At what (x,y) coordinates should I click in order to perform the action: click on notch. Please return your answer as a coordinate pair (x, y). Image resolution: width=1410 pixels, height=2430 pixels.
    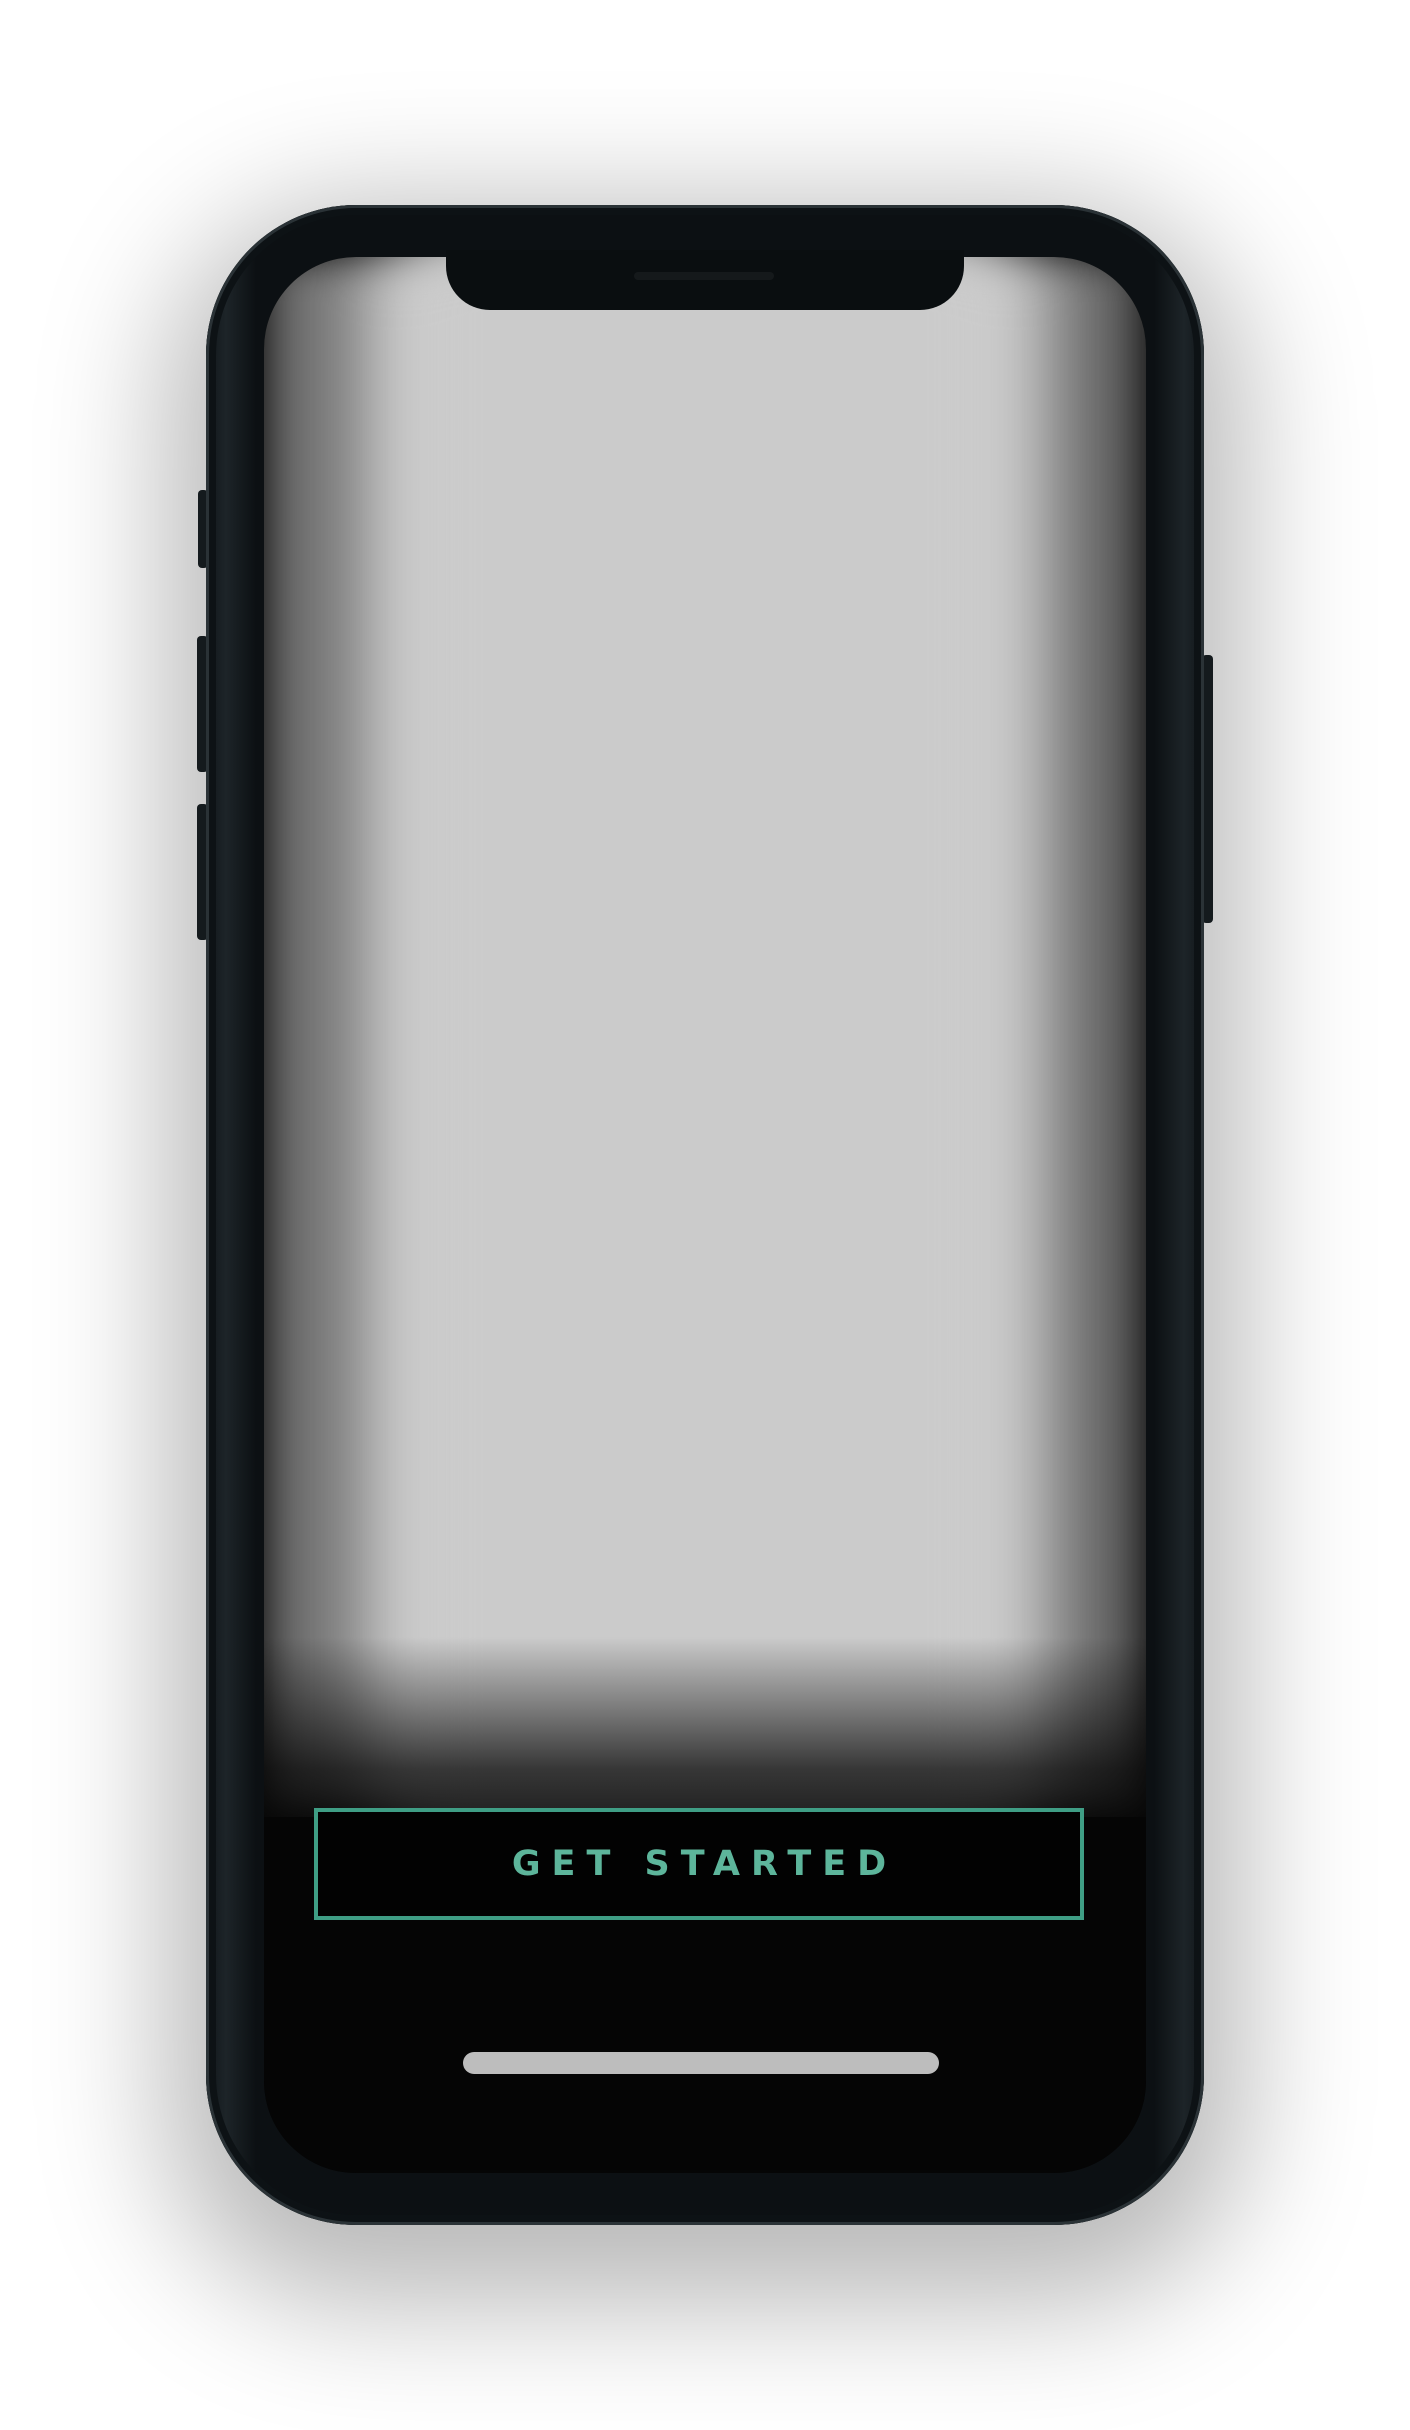
    Looking at the image, I should click on (705, 280).